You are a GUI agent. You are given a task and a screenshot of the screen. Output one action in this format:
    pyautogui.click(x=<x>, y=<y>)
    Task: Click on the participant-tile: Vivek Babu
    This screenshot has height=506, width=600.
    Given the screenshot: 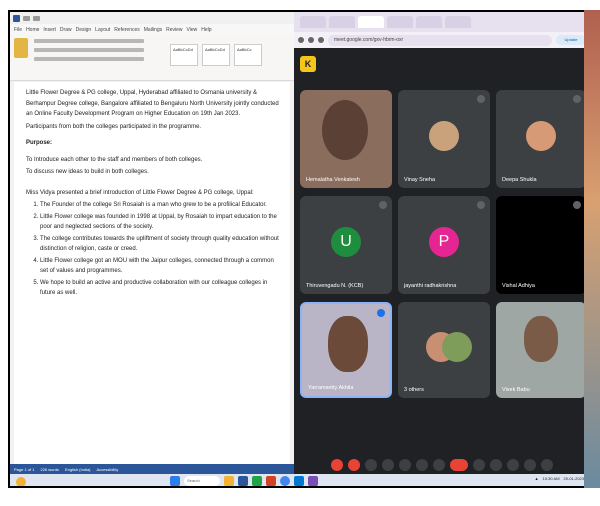 What is the action you would take?
    pyautogui.click(x=541, y=350)
    